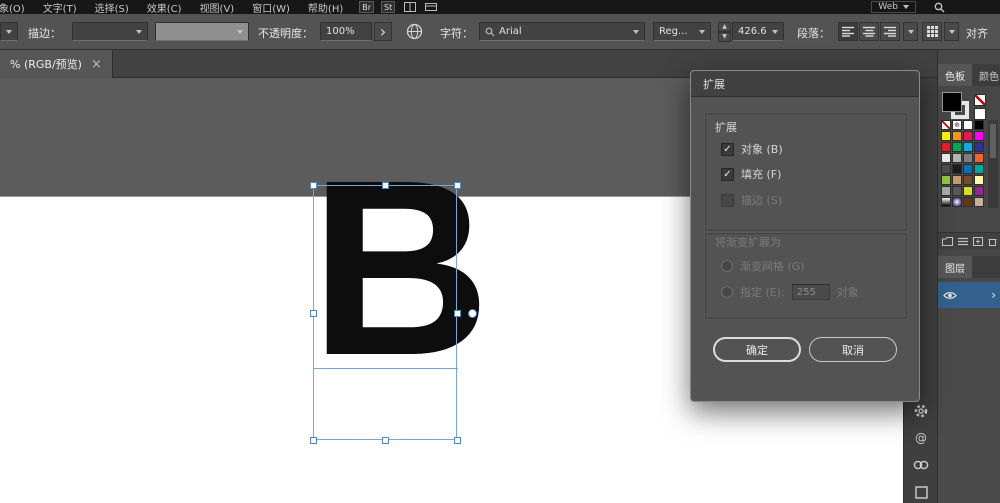  I want to click on ok-button: 确定, so click(757, 349).